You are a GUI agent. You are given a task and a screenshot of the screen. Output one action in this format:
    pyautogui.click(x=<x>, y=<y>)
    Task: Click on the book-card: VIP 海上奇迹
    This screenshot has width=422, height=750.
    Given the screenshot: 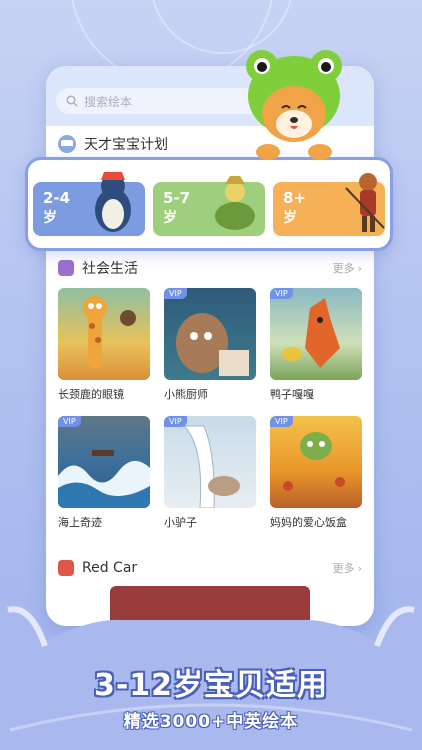 What is the action you would take?
    pyautogui.click(x=104, y=473)
    